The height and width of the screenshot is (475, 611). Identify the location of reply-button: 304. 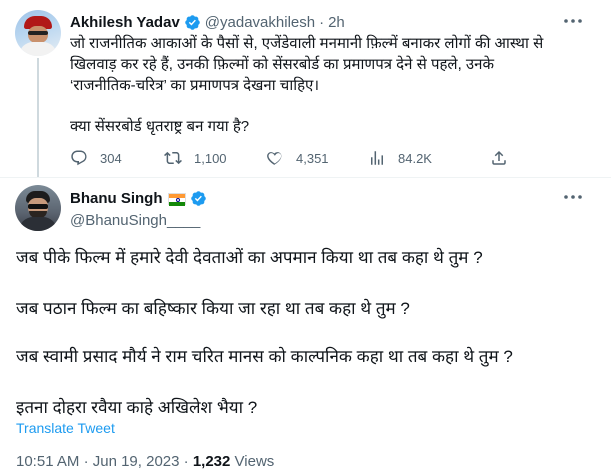
(96, 158).